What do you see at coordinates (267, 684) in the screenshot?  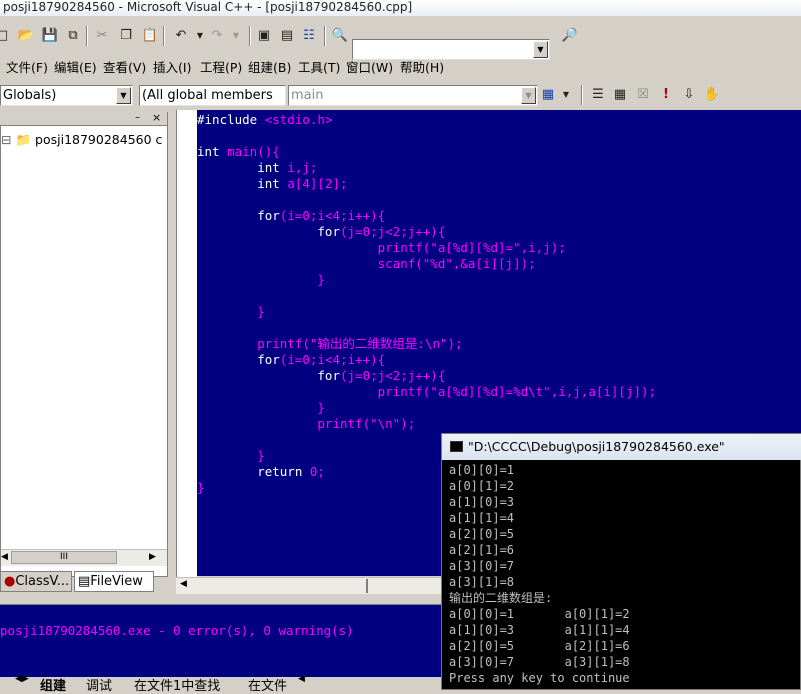 I see `tab-find-in-files-2: 在文件` at bounding box center [267, 684].